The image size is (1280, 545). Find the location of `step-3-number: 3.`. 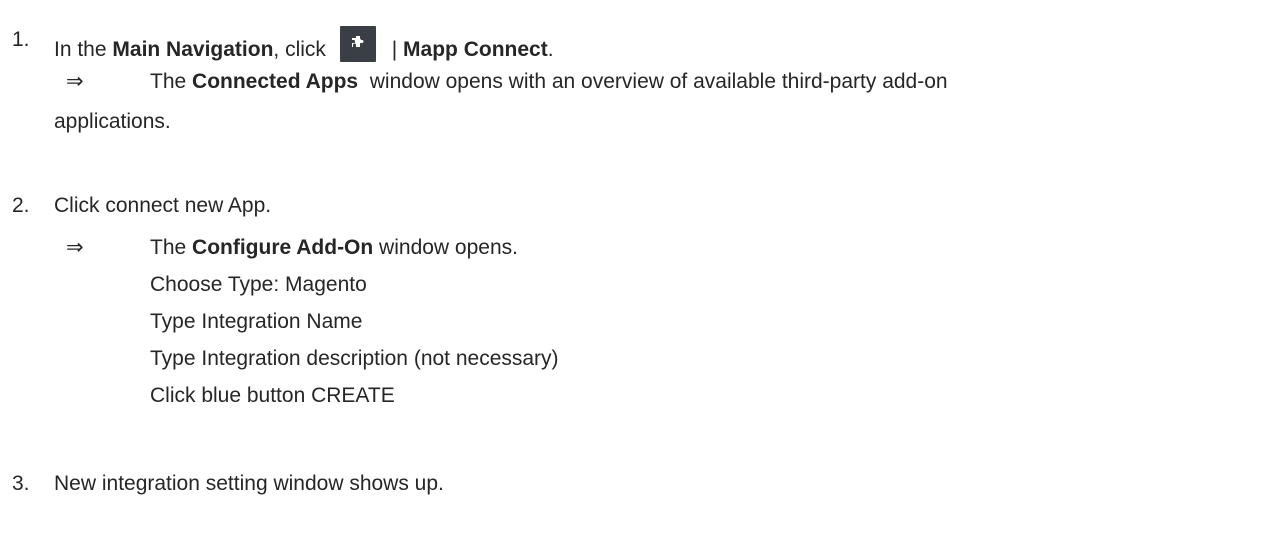

step-3-number: 3. is located at coordinates (21, 483).